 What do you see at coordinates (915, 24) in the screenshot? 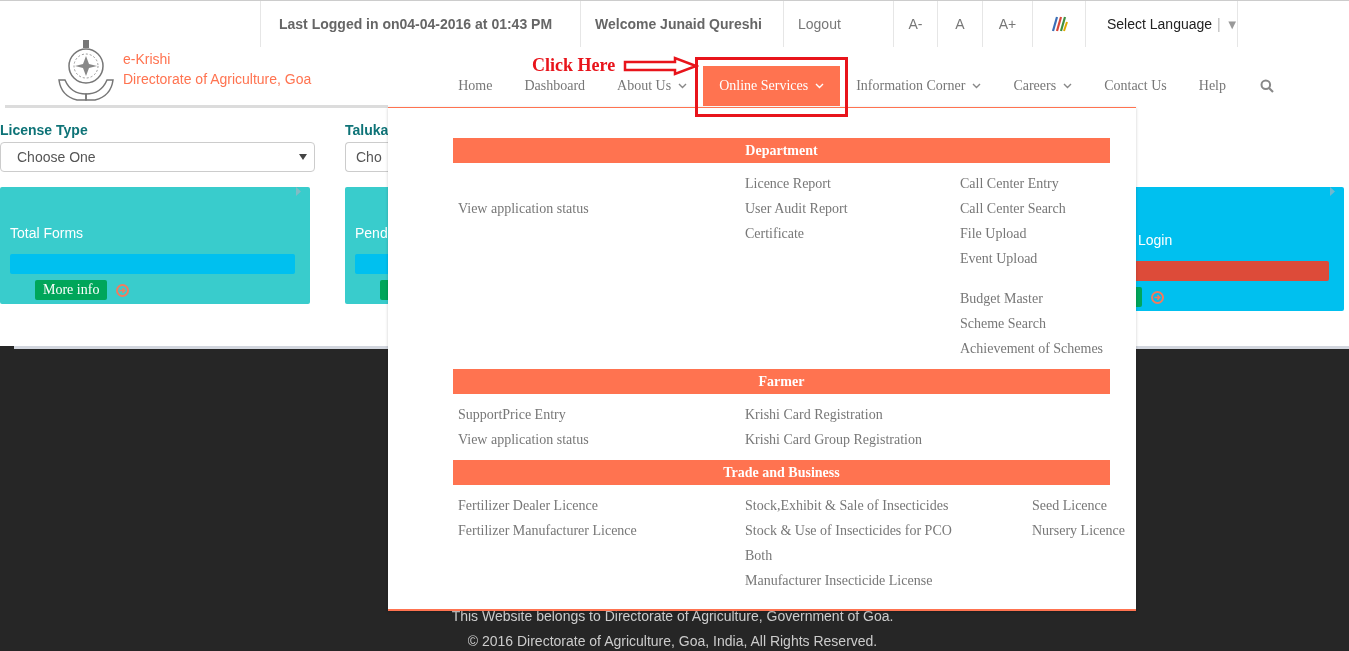
I see `font-size-button: A-` at bounding box center [915, 24].